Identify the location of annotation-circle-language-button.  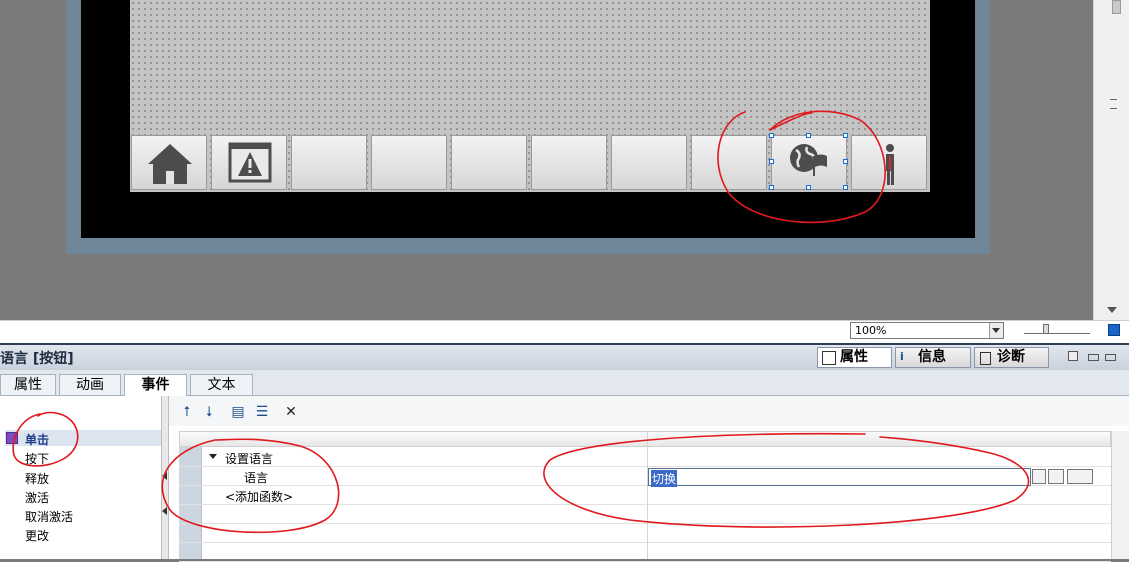
(801, 167).